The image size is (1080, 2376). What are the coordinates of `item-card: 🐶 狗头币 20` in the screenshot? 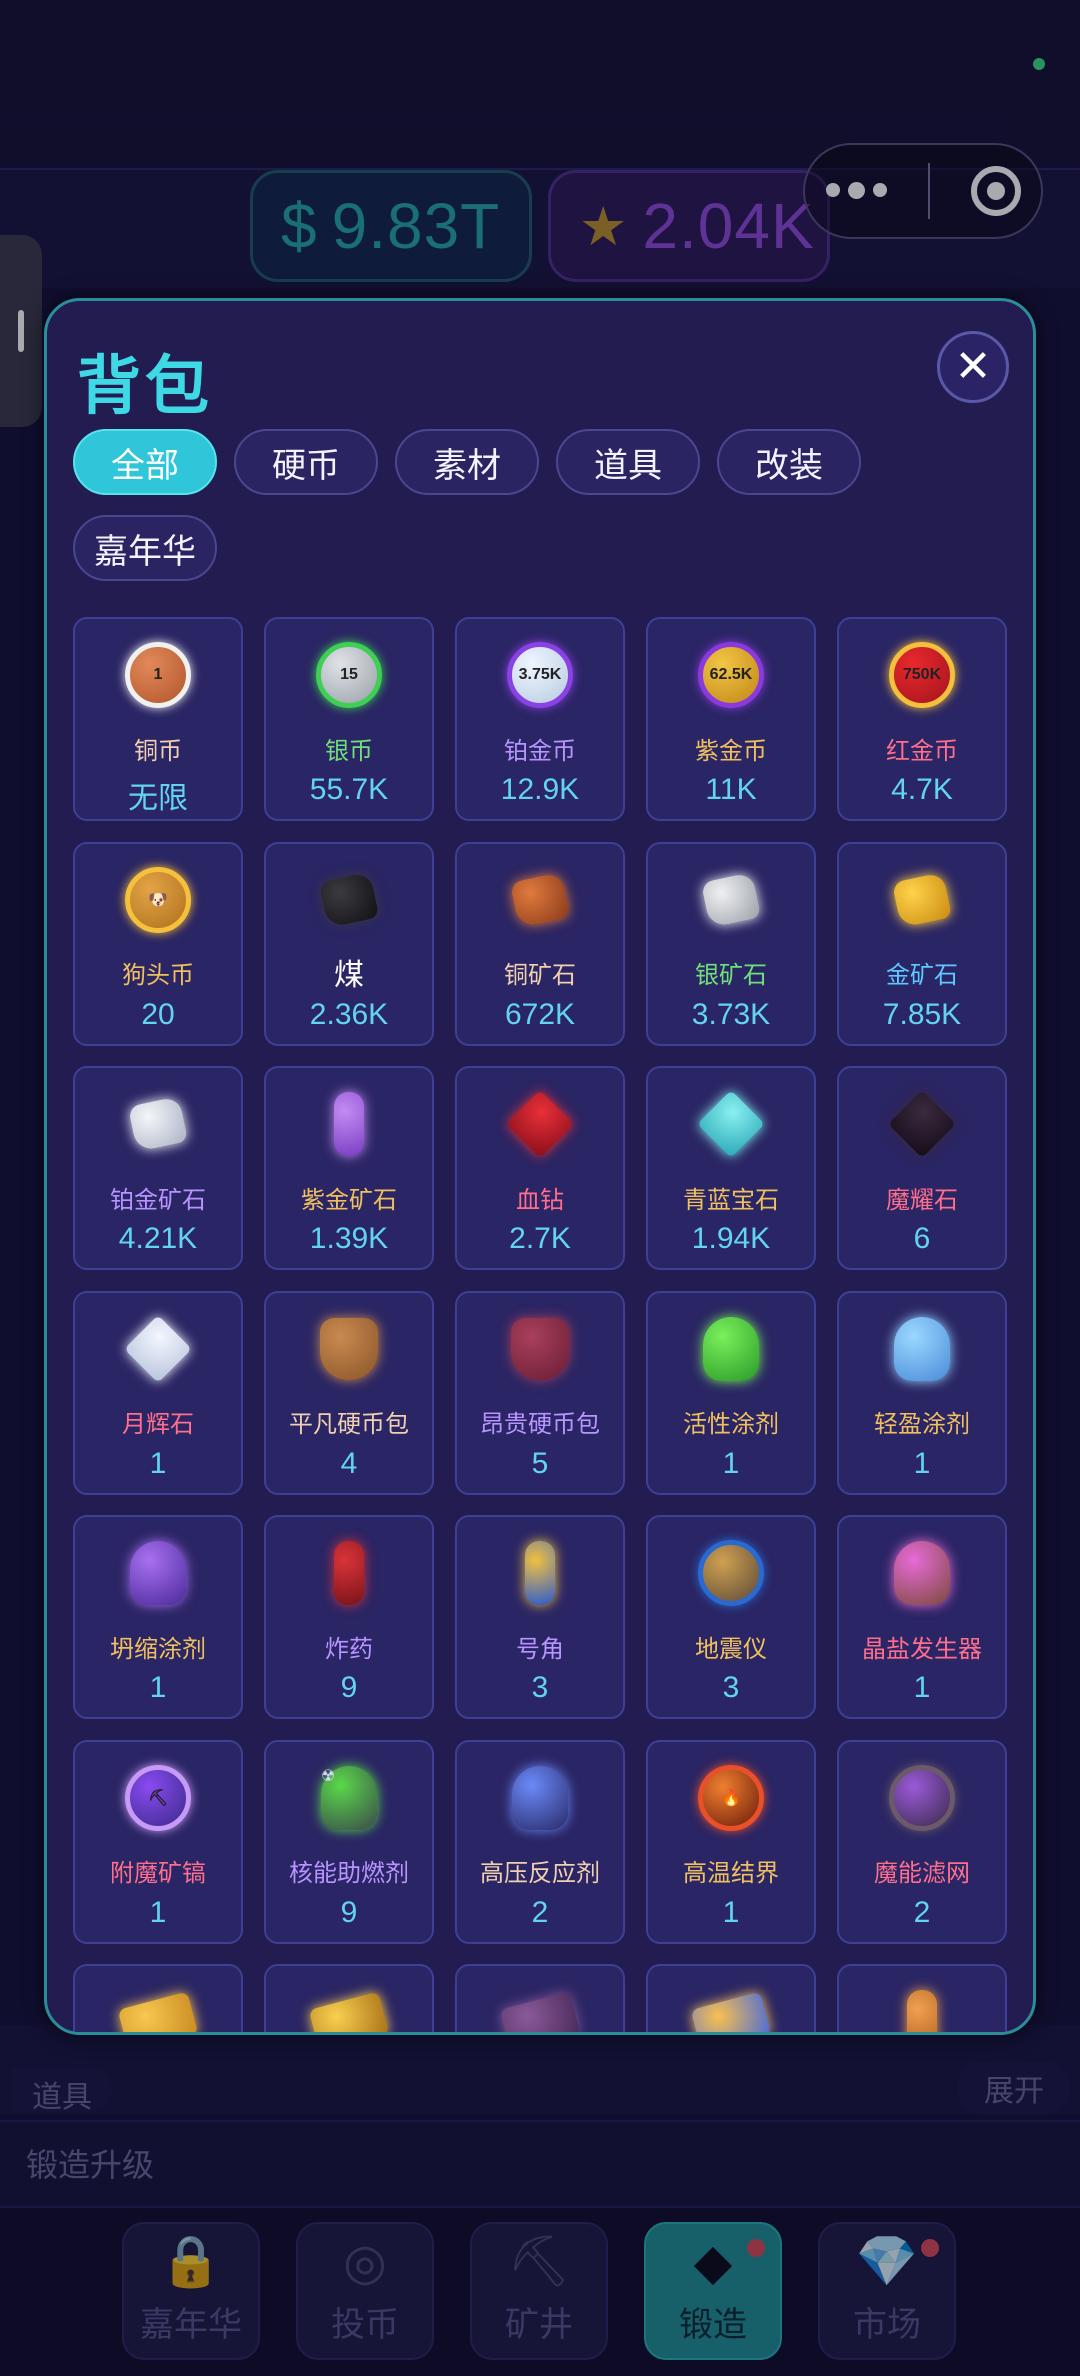 It's located at (158, 943).